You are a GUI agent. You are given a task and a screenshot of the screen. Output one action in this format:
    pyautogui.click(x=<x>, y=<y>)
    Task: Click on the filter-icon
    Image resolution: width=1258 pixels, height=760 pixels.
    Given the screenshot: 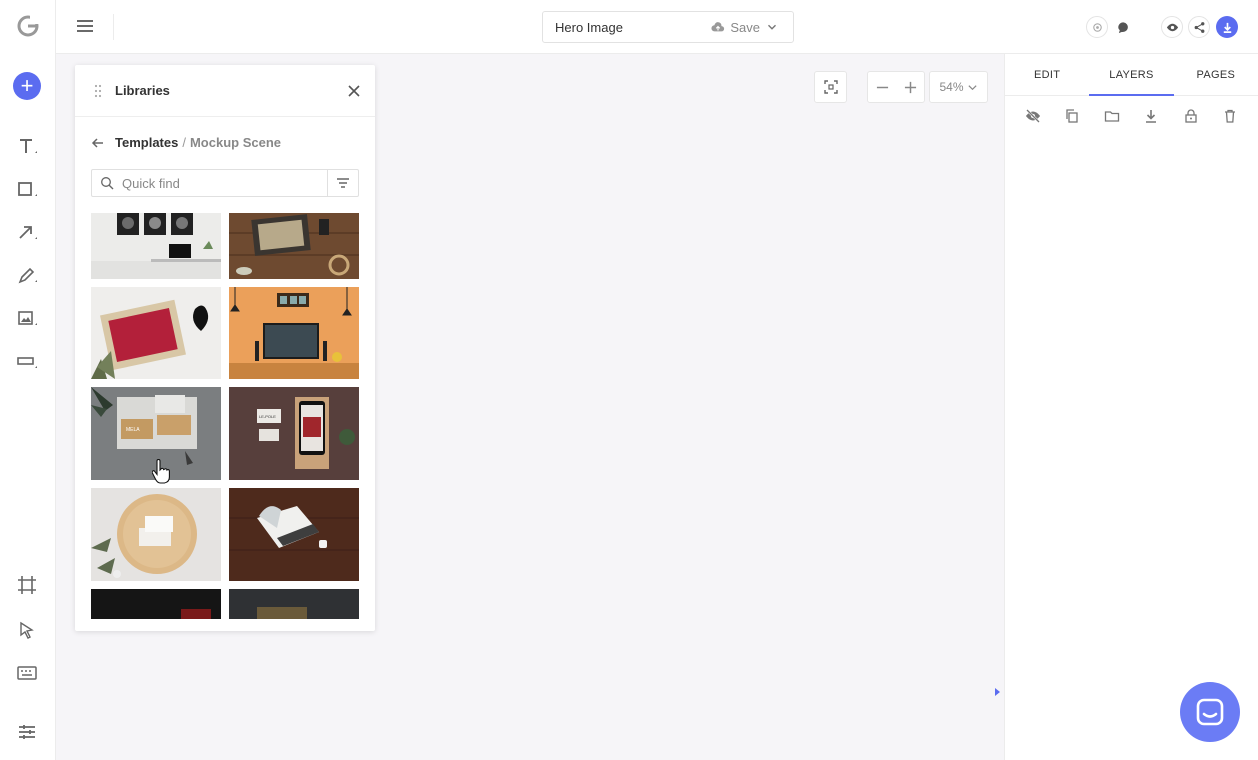 What is the action you would take?
    pyautogui.click(x=343, y=183)
    